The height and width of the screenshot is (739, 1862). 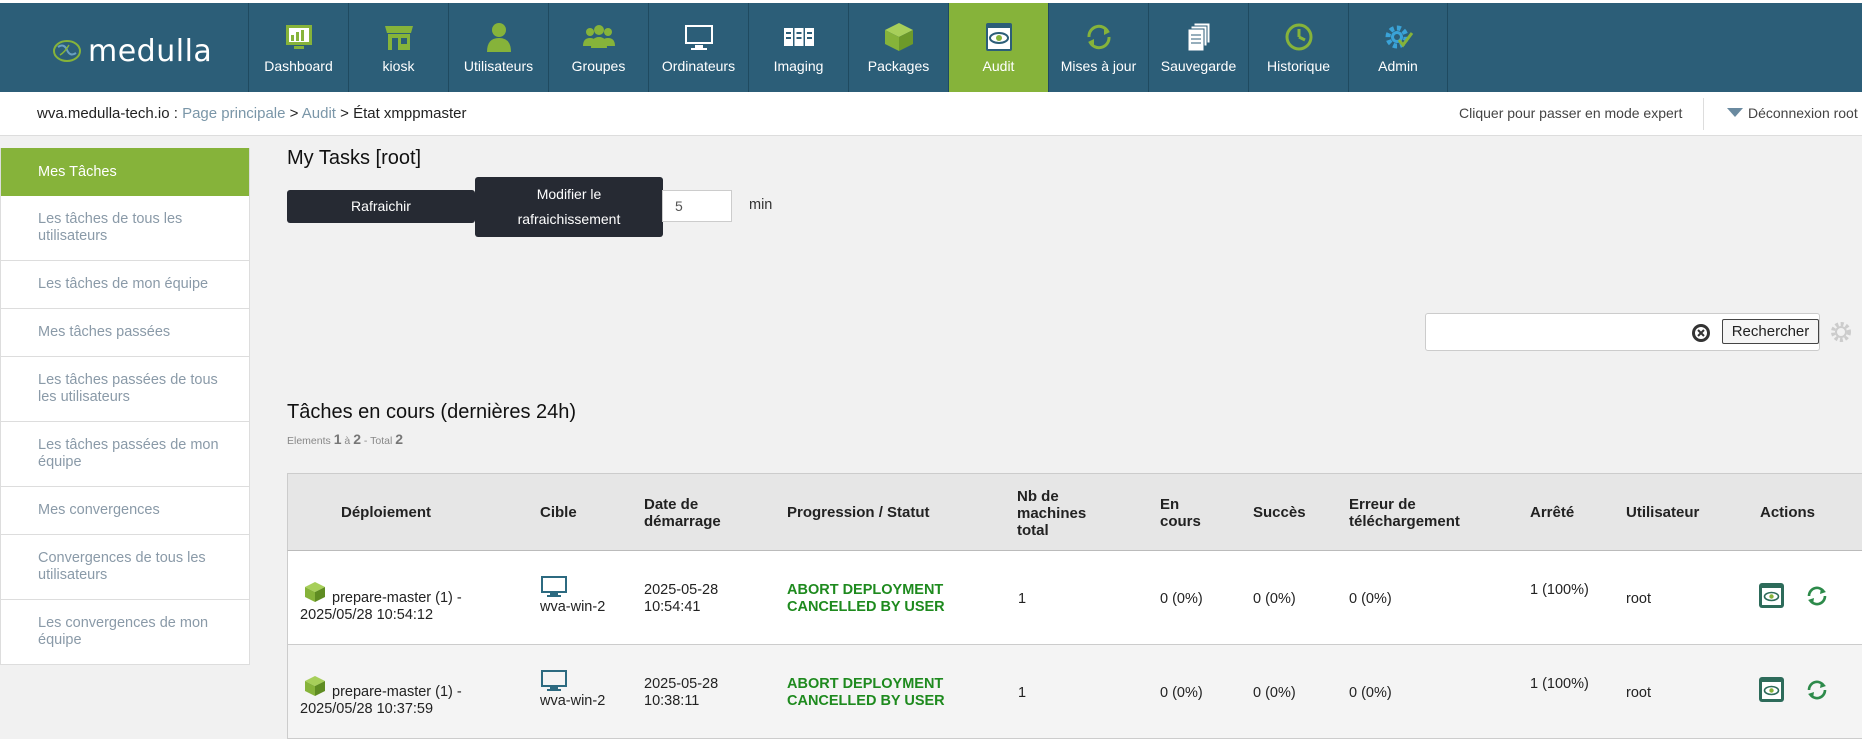 What do you see at coordinates (398, 47) in the screenshot?
I see `nav-kiosk: kiosk` at bounding box center [398, 47].